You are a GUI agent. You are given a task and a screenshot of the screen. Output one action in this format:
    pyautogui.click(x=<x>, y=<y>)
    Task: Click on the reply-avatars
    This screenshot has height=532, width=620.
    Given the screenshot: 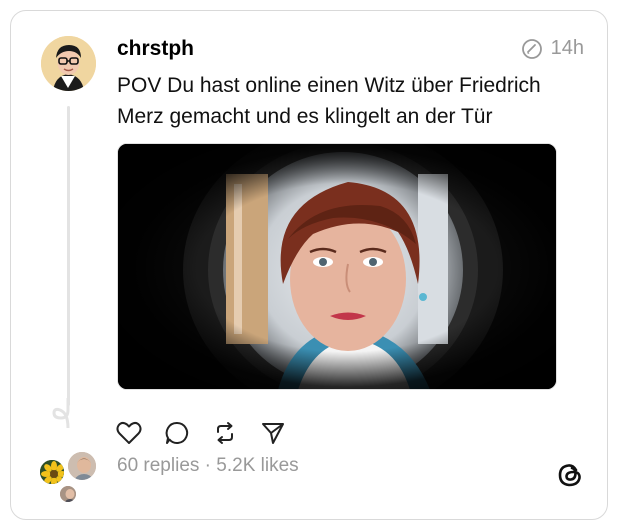 What is the action you would take?
    pyautogui.click(x=71, y=480)
    